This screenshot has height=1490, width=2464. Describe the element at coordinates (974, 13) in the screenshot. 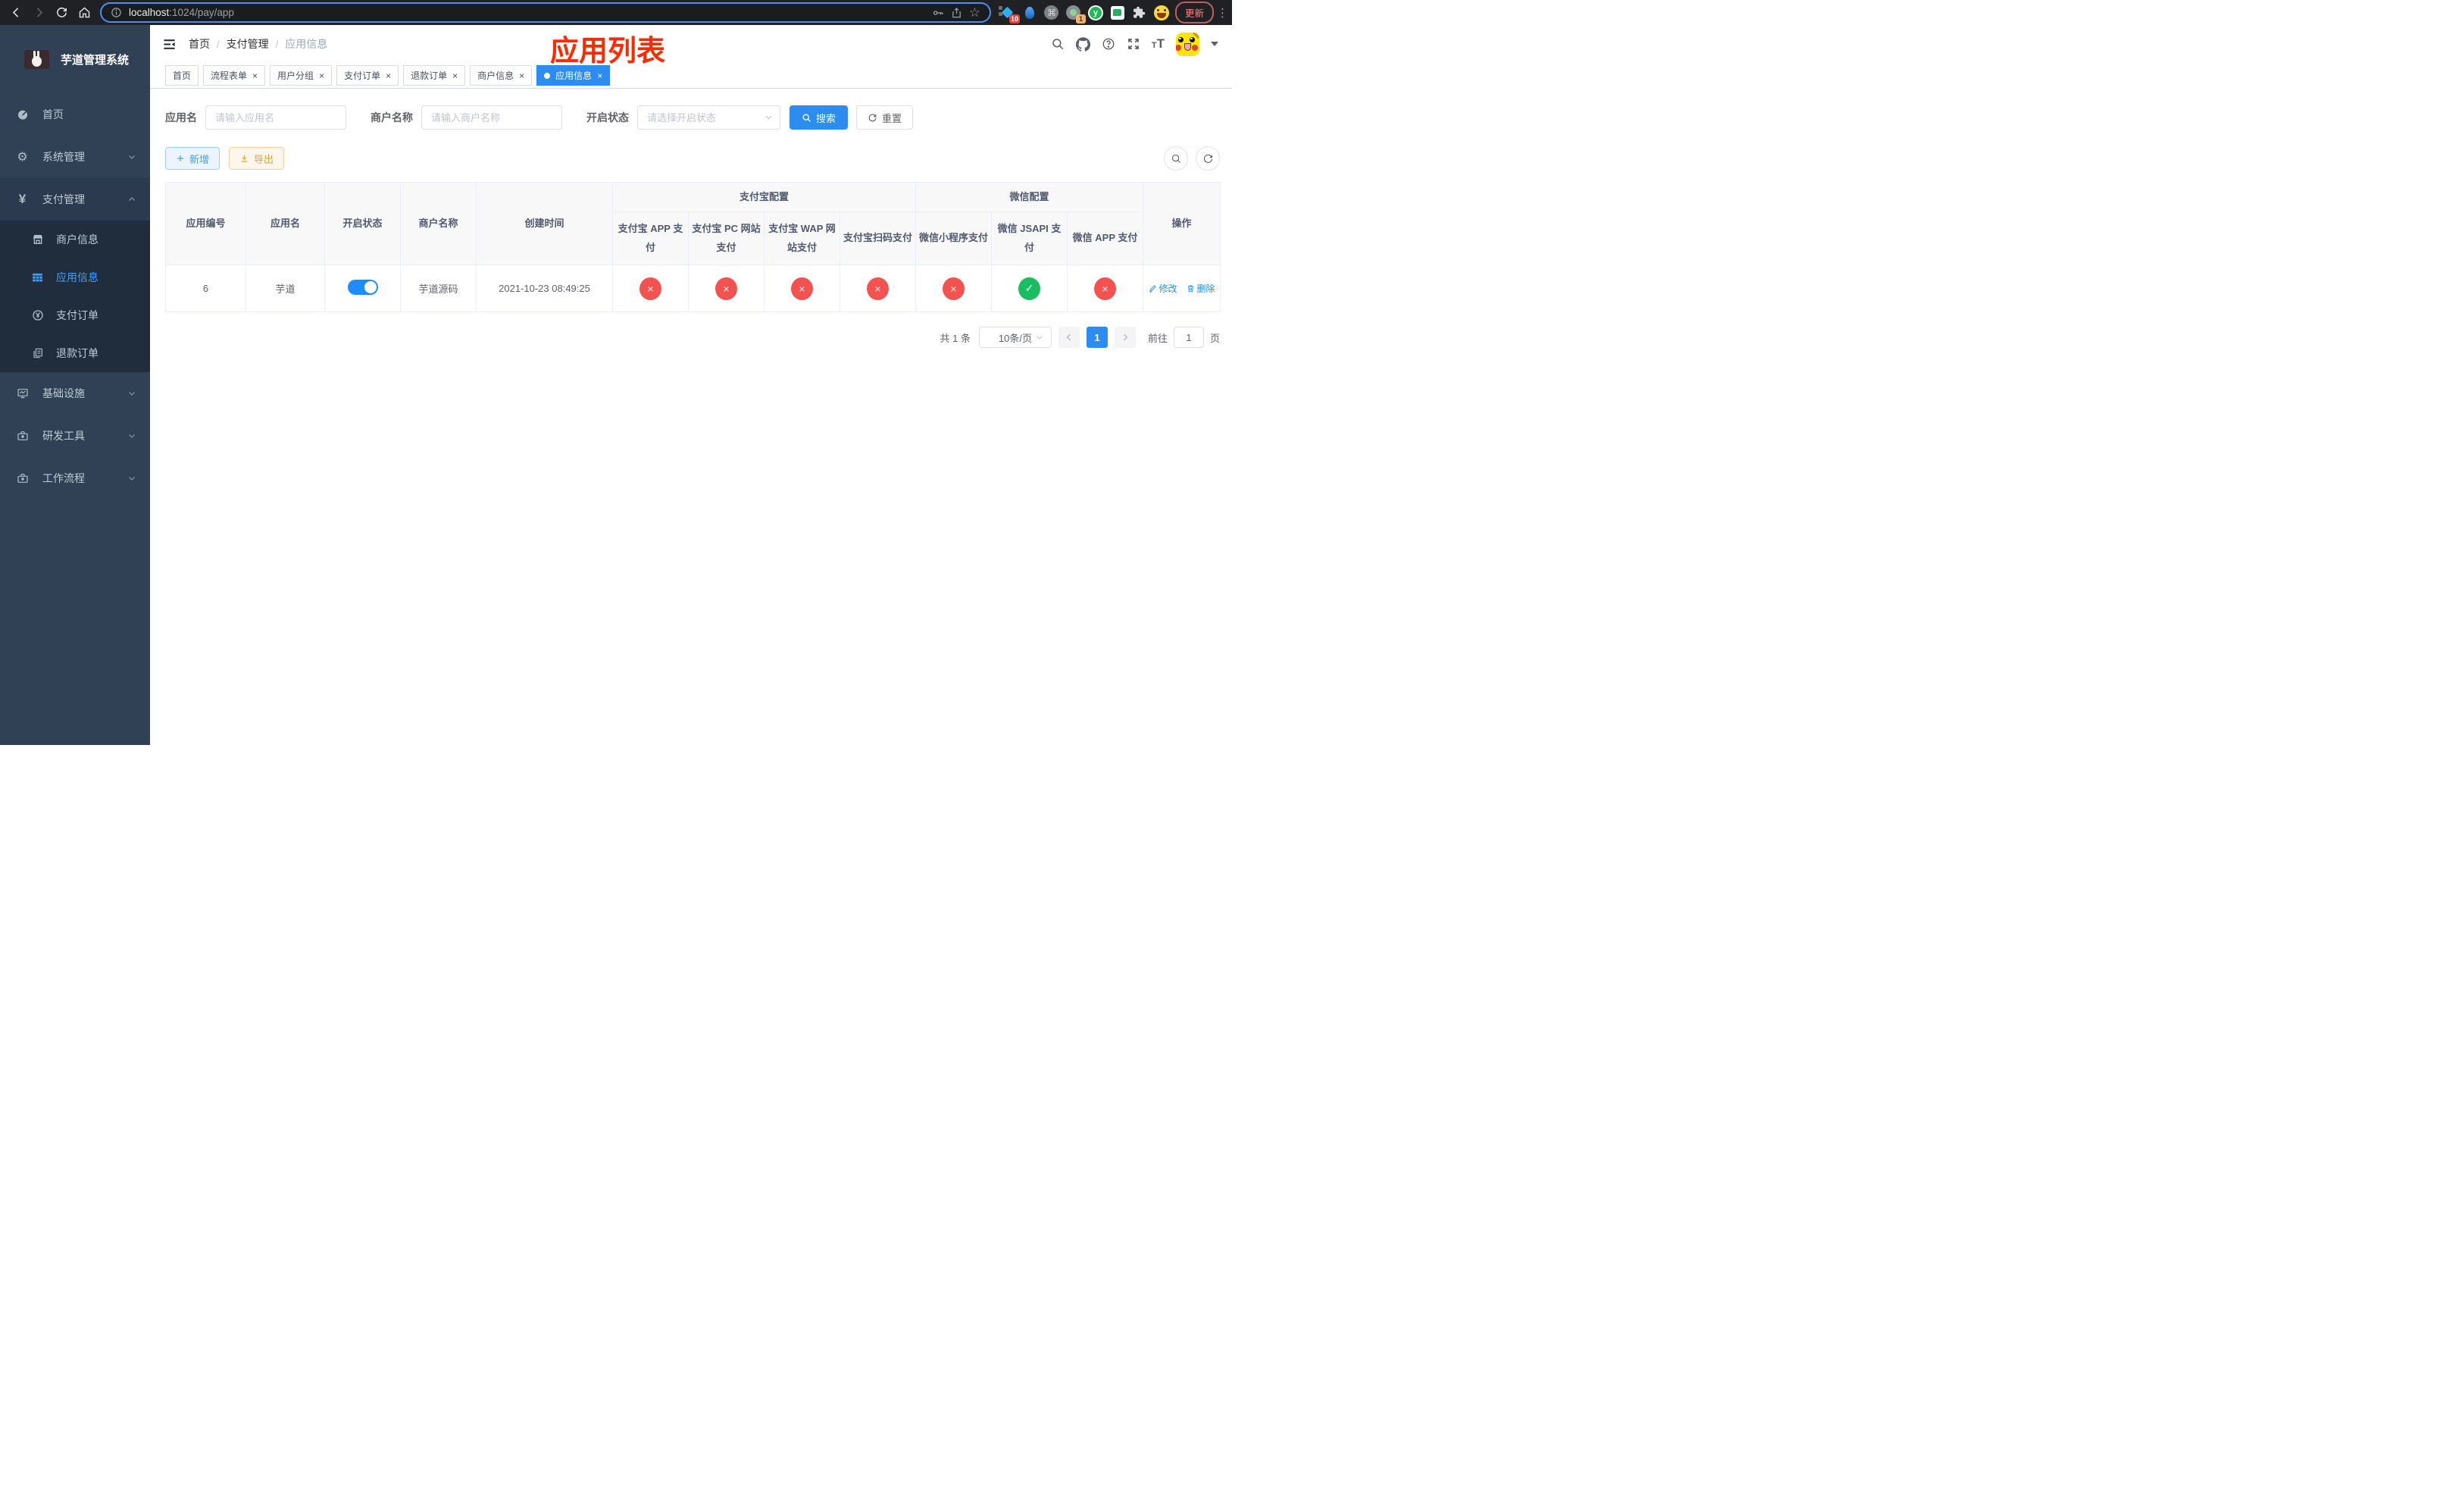

I see `bookmark-star-icon: ☆` at that location.